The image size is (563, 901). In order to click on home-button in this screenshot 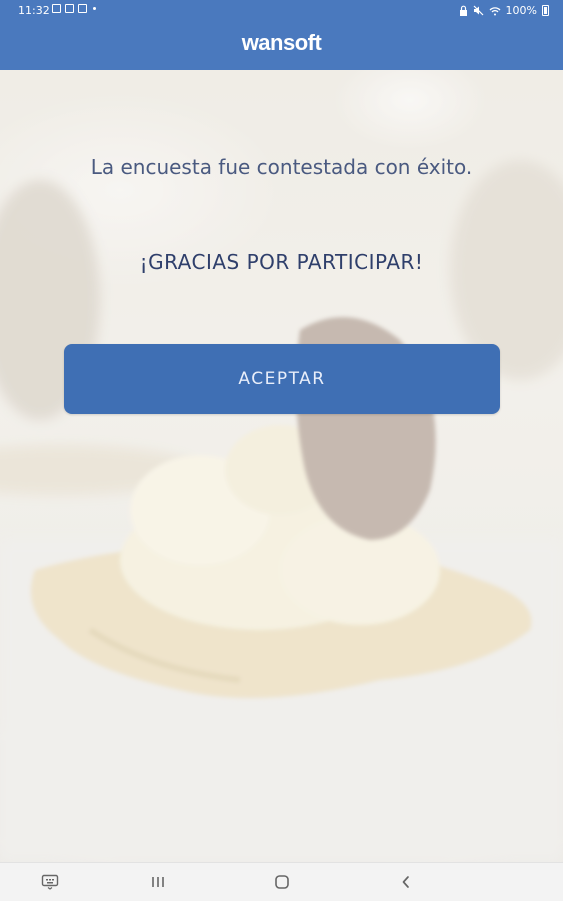, I will do `click(282, 882)`.